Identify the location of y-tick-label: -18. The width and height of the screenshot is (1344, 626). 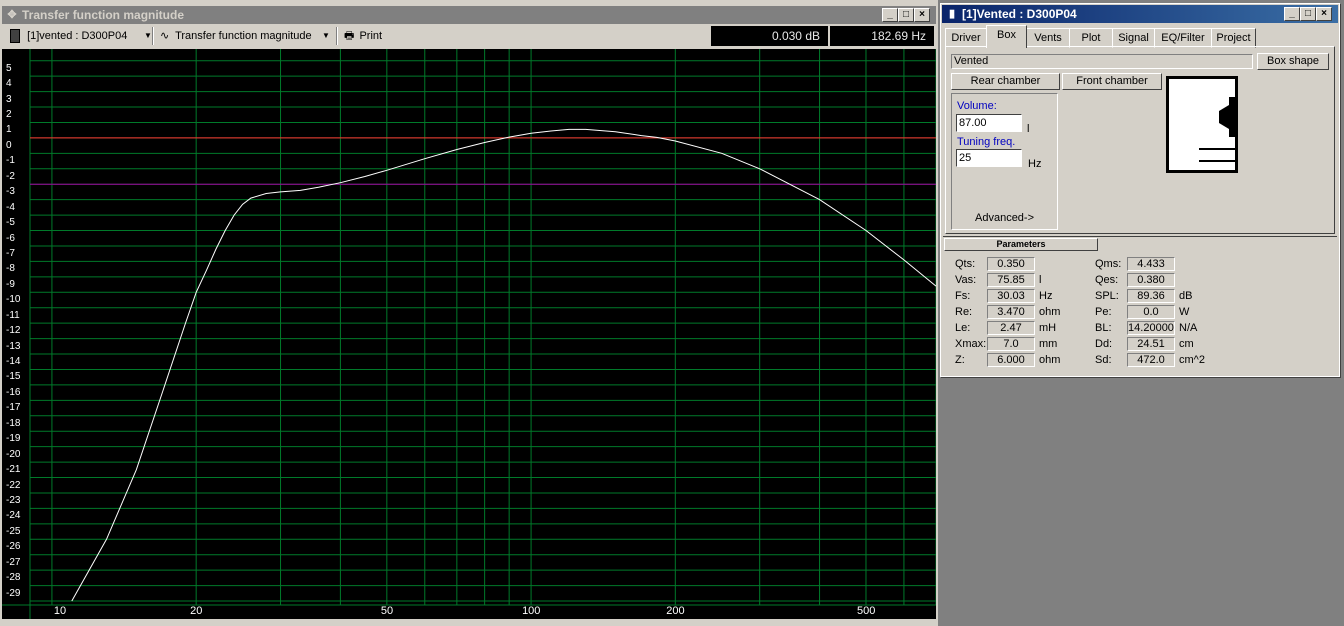
(13, 423).